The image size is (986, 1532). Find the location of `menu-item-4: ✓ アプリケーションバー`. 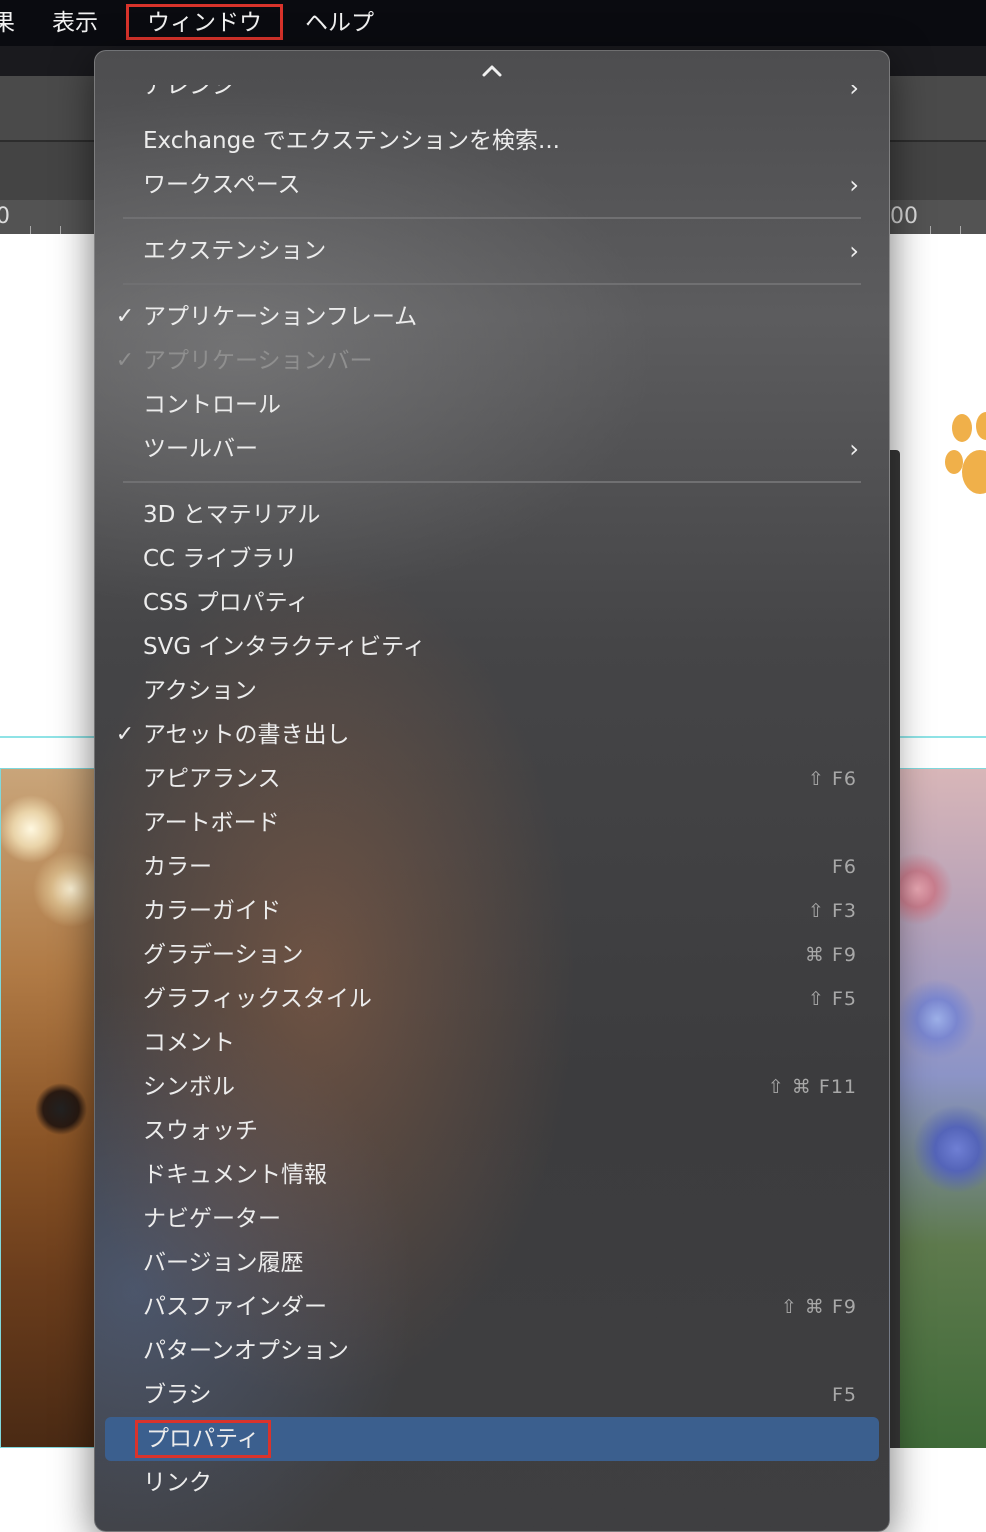

menu-item-4: ✓ アプリケーションバー is located at coordinates (492, 361).